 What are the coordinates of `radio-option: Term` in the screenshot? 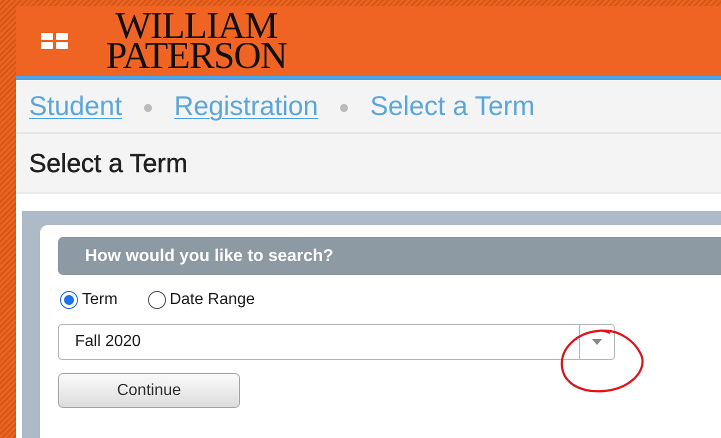 It's located at (89, 300).